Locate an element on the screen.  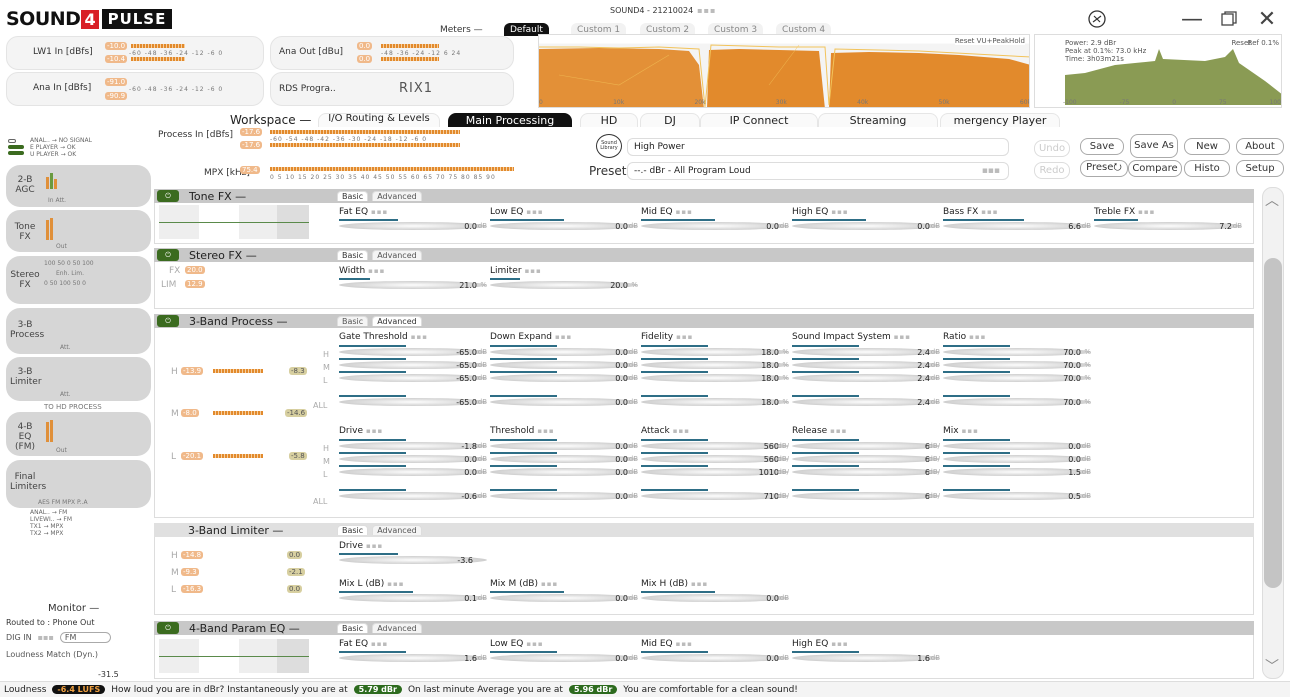
block-2b-agc: 2-B AGC In Att. is located at coordinates (78, 186).